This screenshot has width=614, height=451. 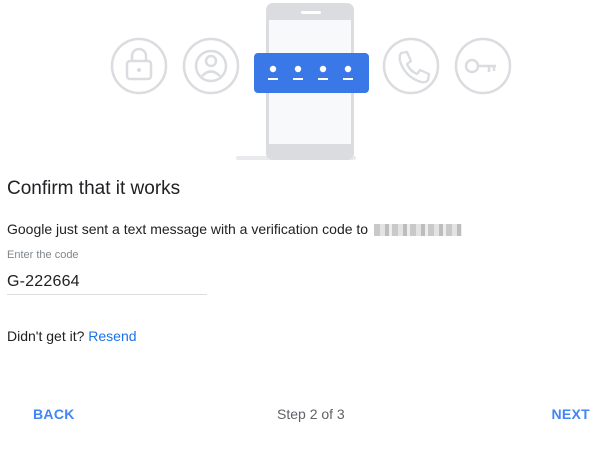 I want to click on password-dots-card, so click(x=311, y=73).